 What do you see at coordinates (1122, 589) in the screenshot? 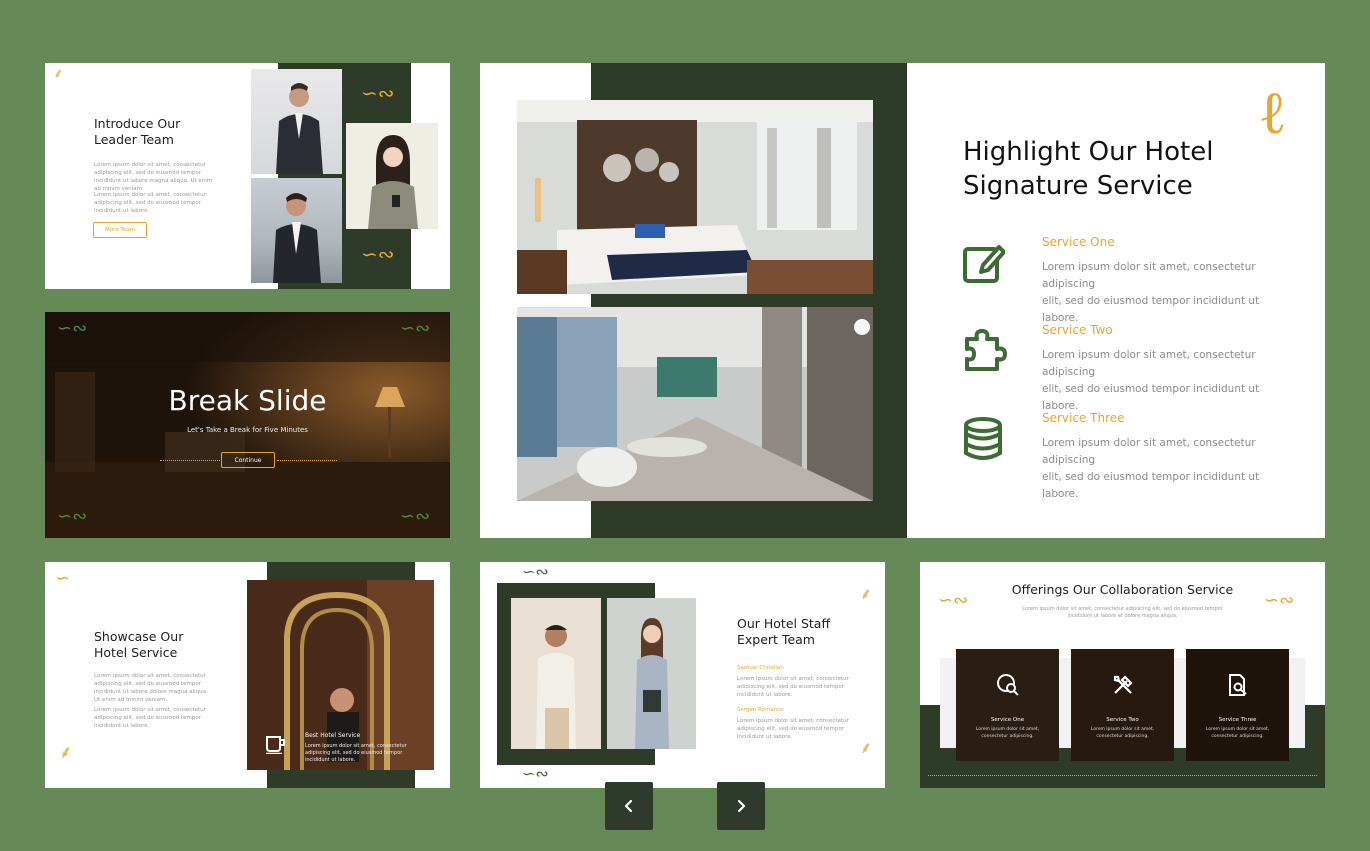
I see `slide-title: Offerings Our Collaboration Service` at bounding box center [1122, 589].